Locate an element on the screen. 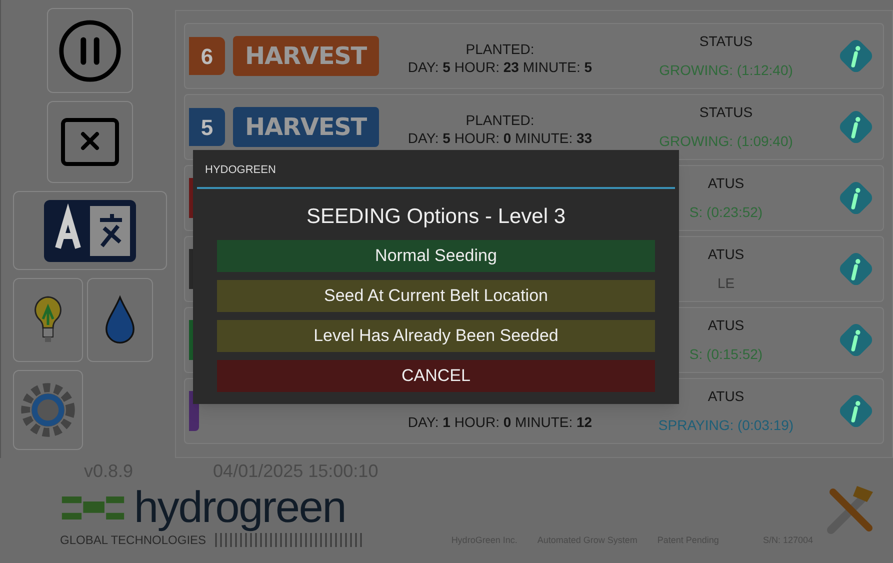 The height and width of the screenshot is (563, 893). tagline-text: GLOBAL TECHNOLOGIES is located at coordinates (133, 540).